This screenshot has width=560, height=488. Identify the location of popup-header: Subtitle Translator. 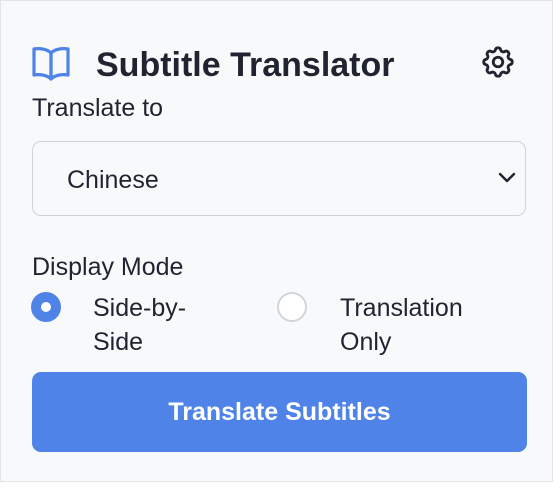
(276, 66).